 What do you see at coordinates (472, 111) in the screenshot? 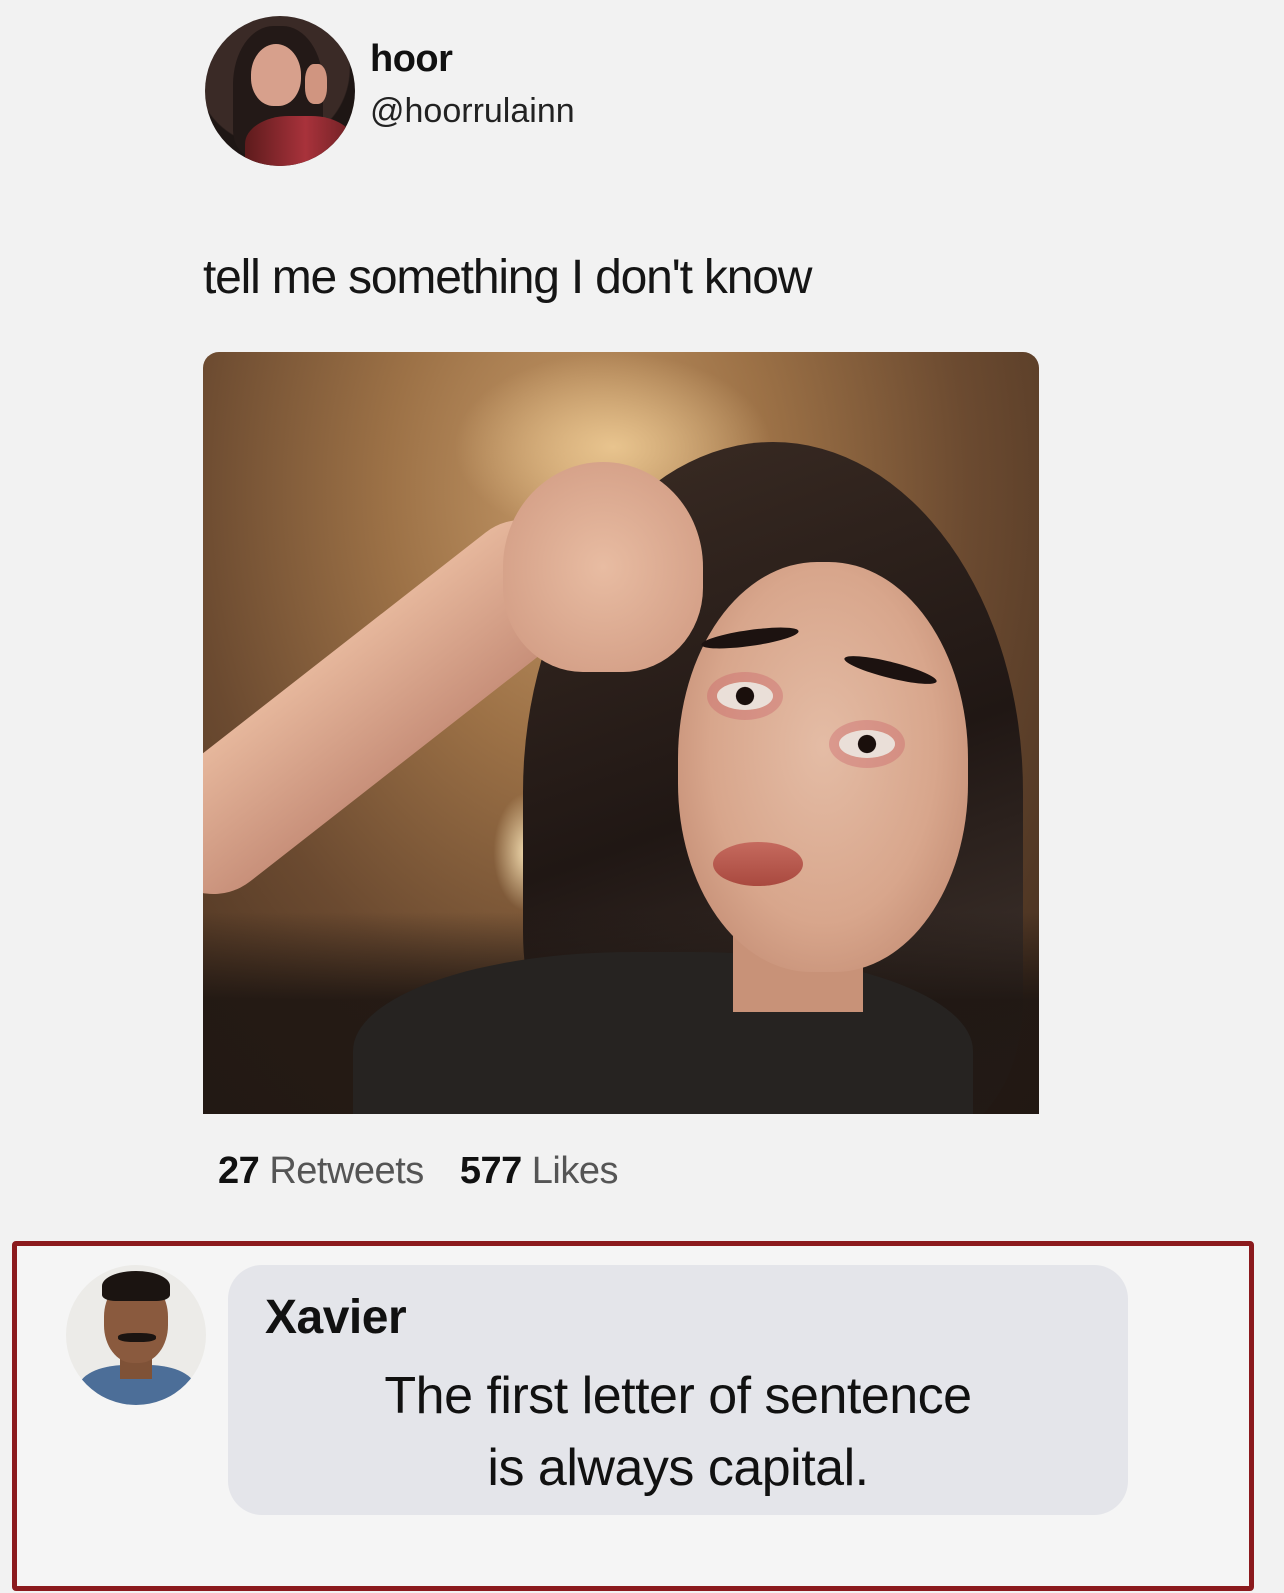
I see `tweet-author-handle: @hoorrulainn` at bounding box center [472, 111].